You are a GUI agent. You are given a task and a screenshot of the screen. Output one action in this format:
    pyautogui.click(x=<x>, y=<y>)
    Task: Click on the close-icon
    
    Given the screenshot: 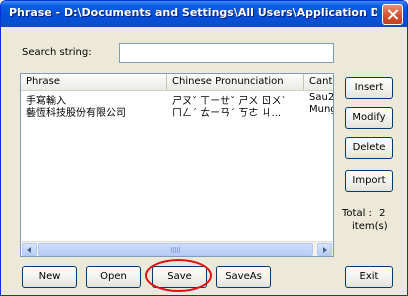 What is the action you would take?
    pyautogui.click(x=392, y=14)
    